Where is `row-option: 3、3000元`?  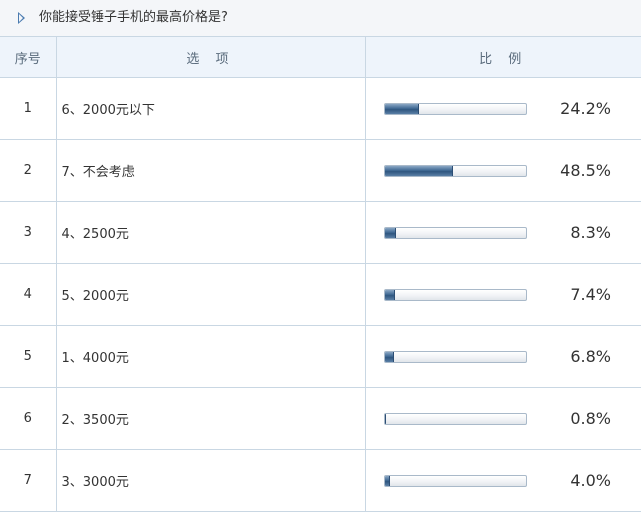
row-option: 3、3000元 is located at coordinates (211, 480).